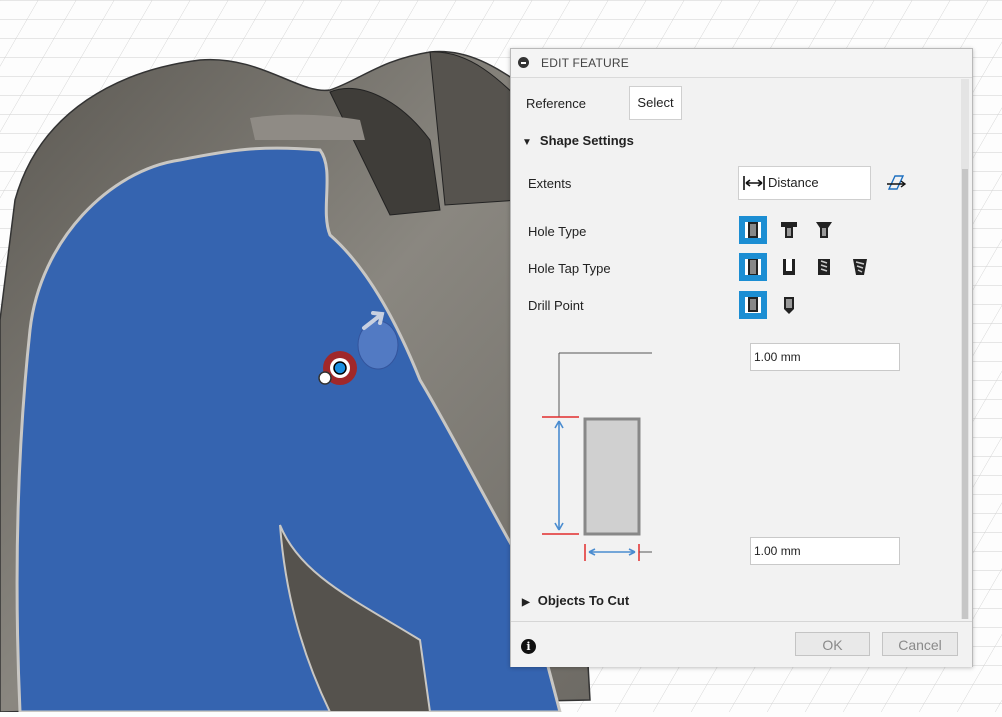 Image resolution: width=1002 pixels, height=717 pixels. Describe the element at coordinates (557, 231) in the screenshot. I see `hole-type-label: Hole Type` at that location.